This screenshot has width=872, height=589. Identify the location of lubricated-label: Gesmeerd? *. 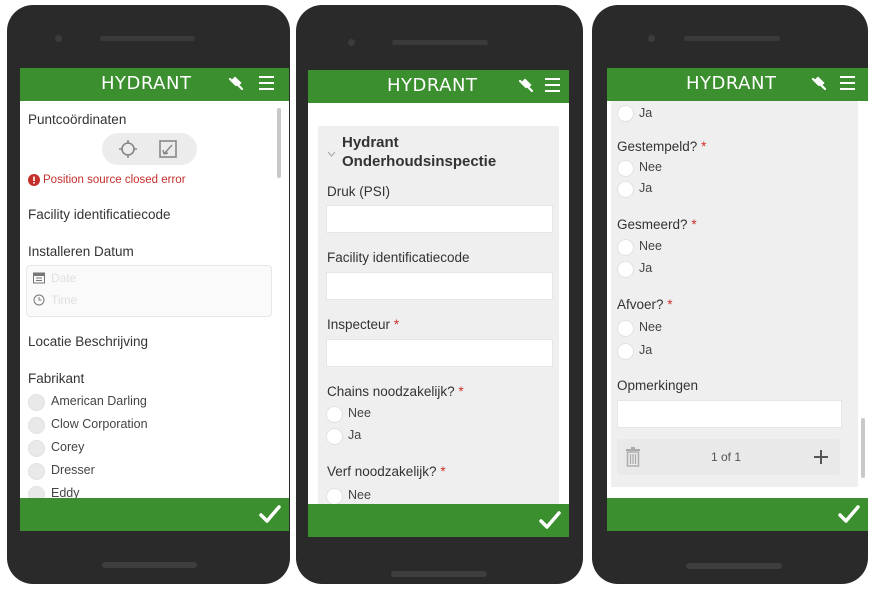
(657, 224).